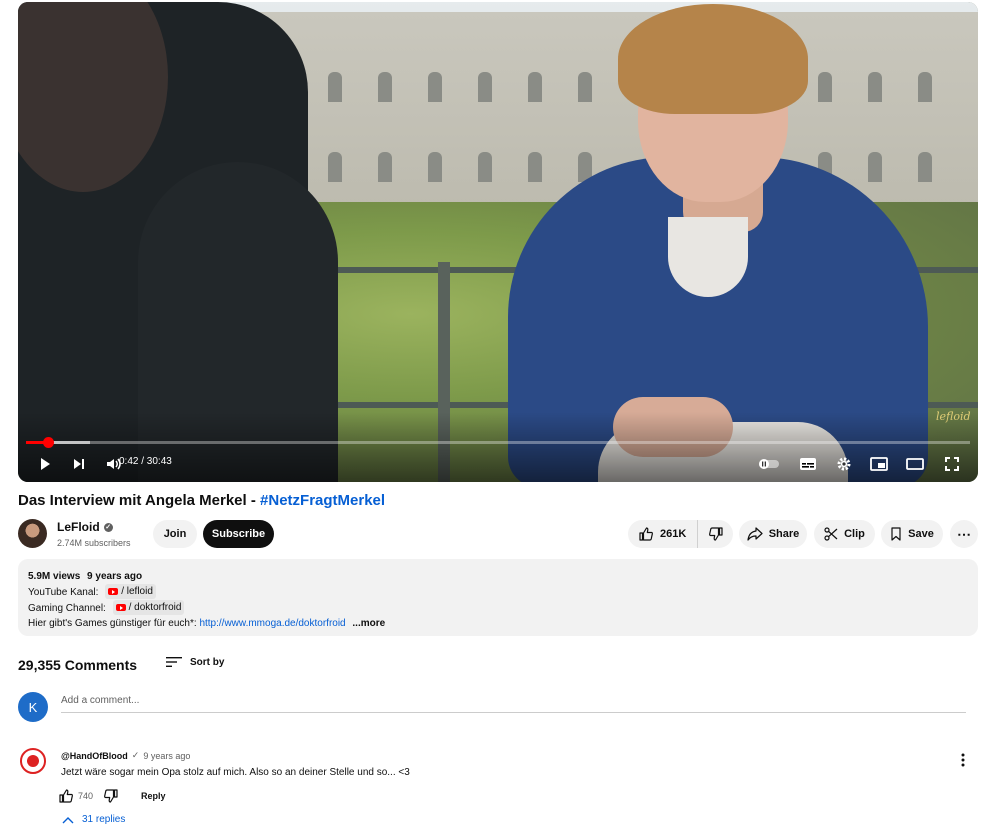 The image size is (985, 831). What do you see at coordinates (137, 591) in the screenshot?
I see `mention-text: / lefloid` at bounding box center [137, 591].